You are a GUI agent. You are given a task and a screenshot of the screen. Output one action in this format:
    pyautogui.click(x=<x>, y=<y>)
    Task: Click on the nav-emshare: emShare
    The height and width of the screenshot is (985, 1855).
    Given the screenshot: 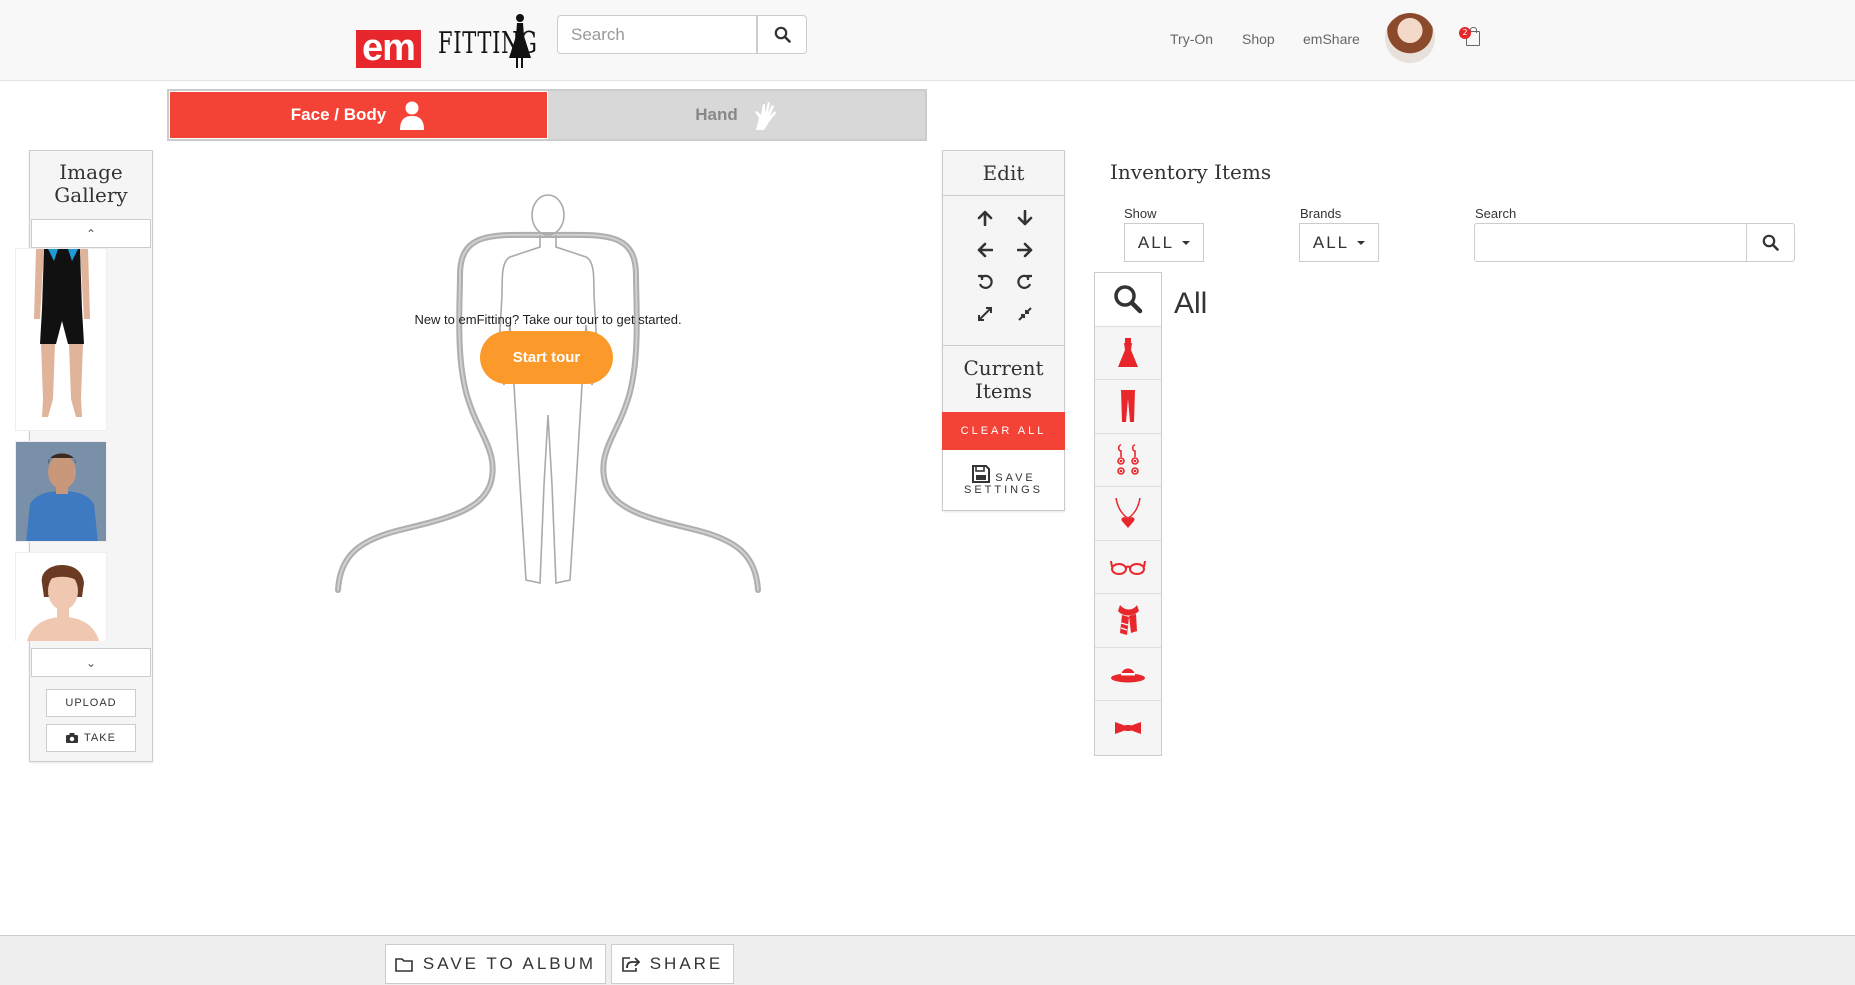 What is the action you would take?
    pyautogui.click(x=1331, y=39)
    